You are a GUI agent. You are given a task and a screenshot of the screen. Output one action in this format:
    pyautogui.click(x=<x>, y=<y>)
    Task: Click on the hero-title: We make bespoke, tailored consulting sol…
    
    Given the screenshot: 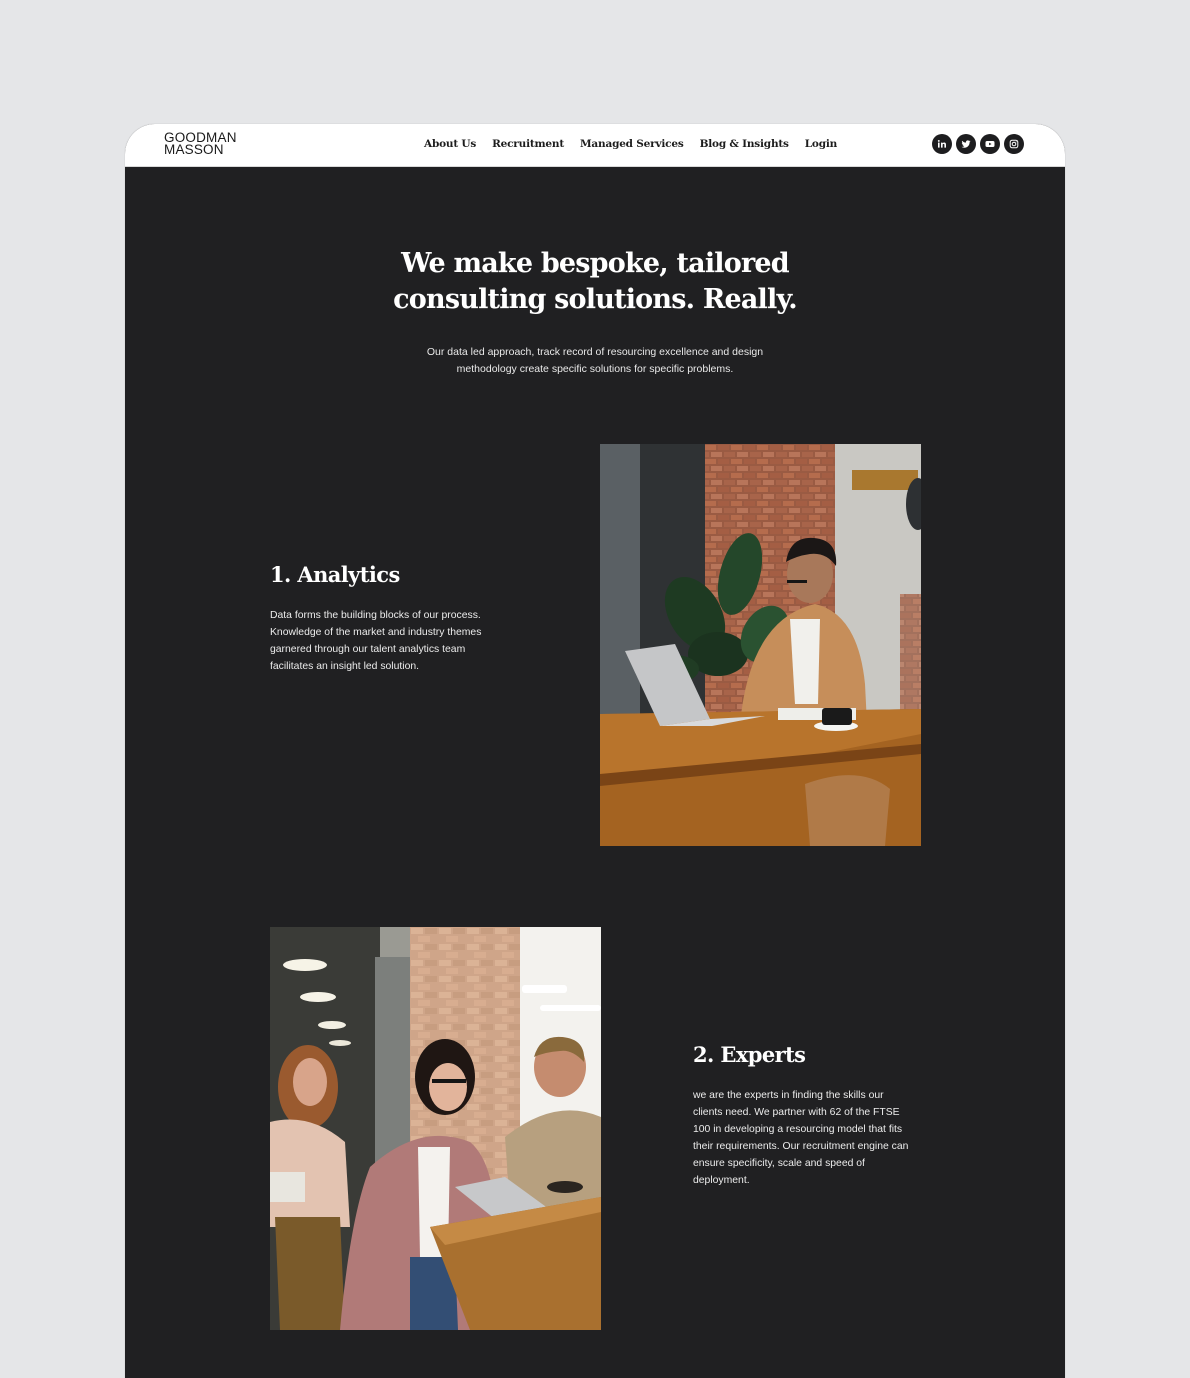 What is the action you would take?
    pyautogui.click(x=595, y=282)
    